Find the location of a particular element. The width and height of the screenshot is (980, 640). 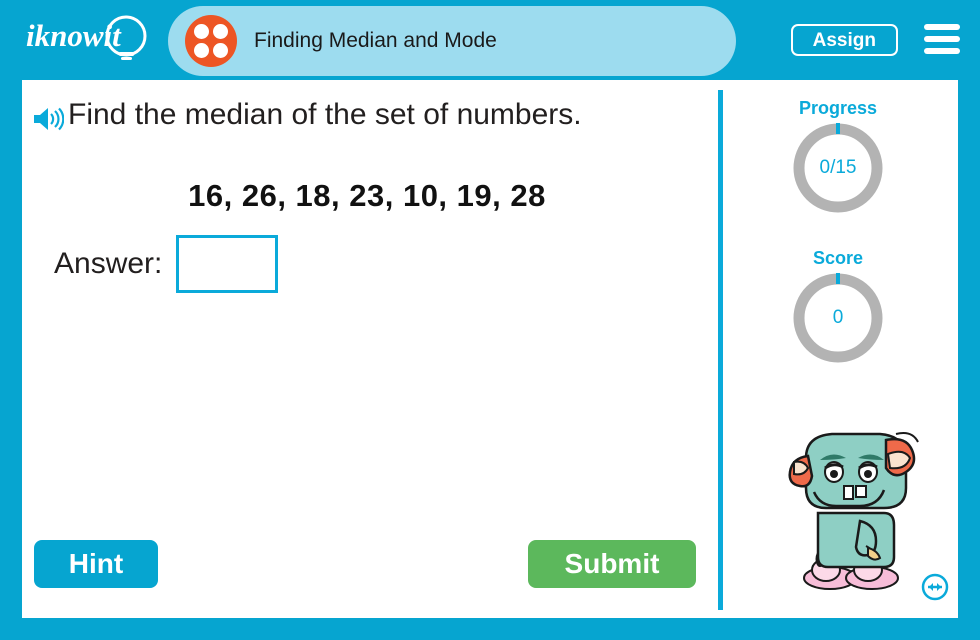

lesson-title-band: Finding Median and Mode is located at coordinates (452, 41).